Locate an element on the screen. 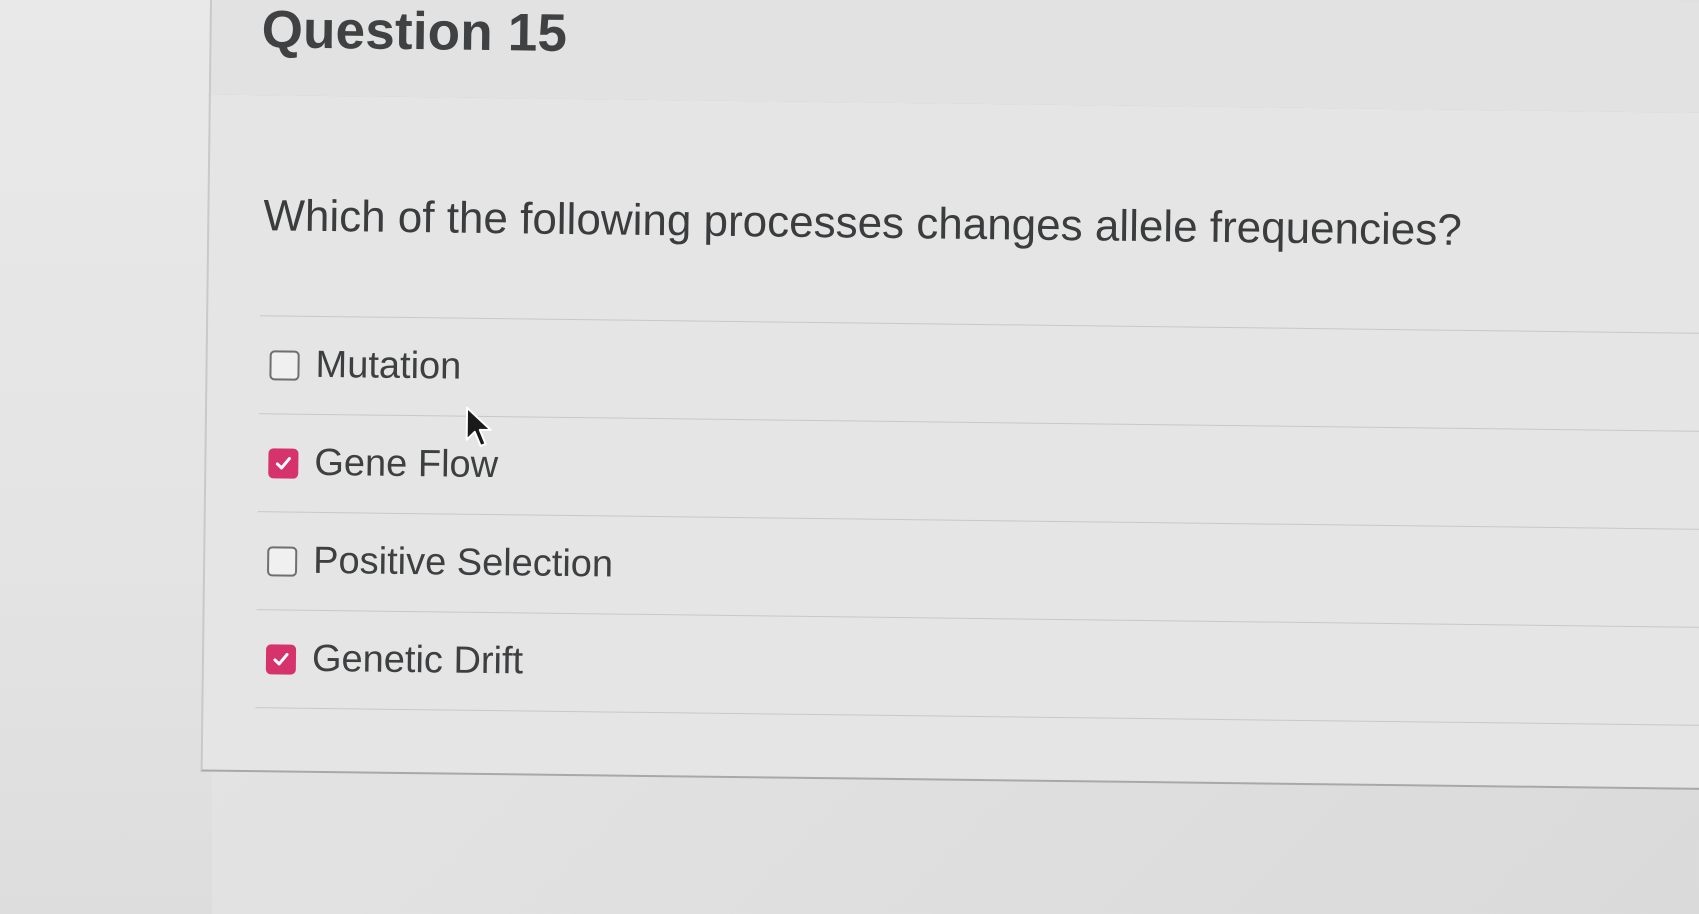  answer-option-genetic-drift: Genetic Drift is located at coordinates (977, 668).